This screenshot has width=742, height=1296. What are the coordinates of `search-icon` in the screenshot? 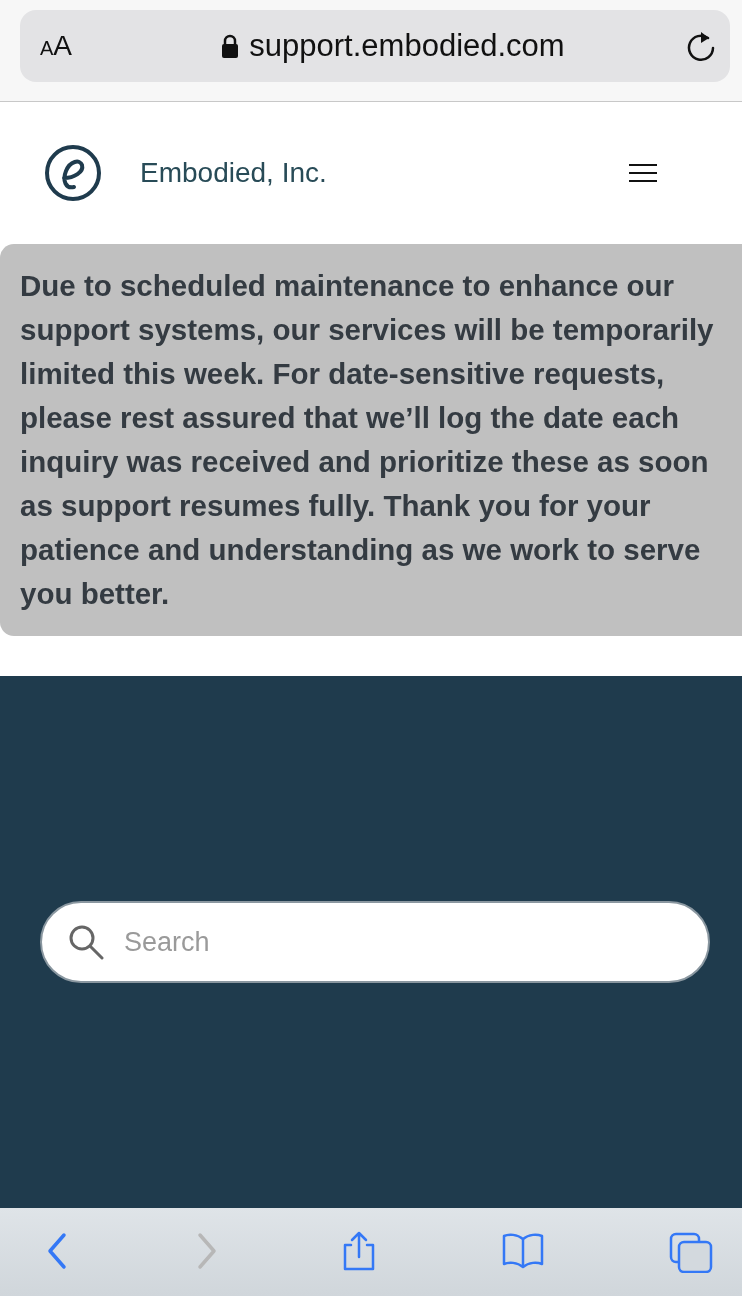 It's located at (86, 942).